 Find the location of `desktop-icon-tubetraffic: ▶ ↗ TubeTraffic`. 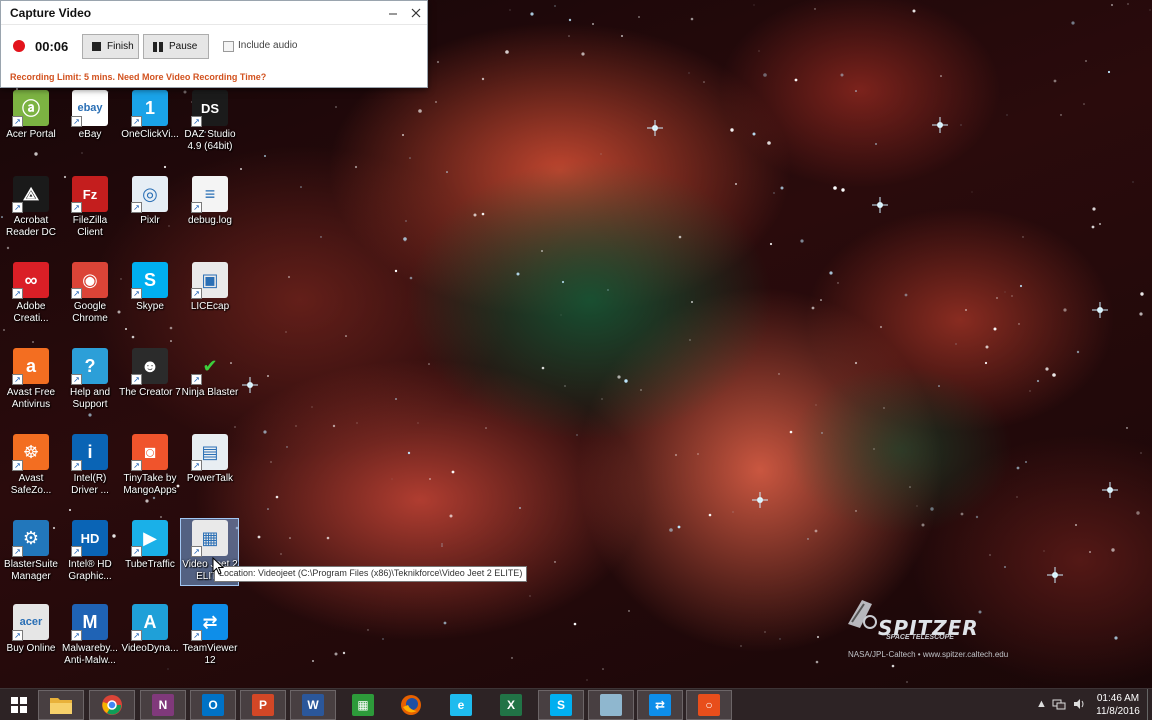

desktop-icon-tubetraffic: ▶ ↗ TubeTraffic is located at coordinates (150, 545).